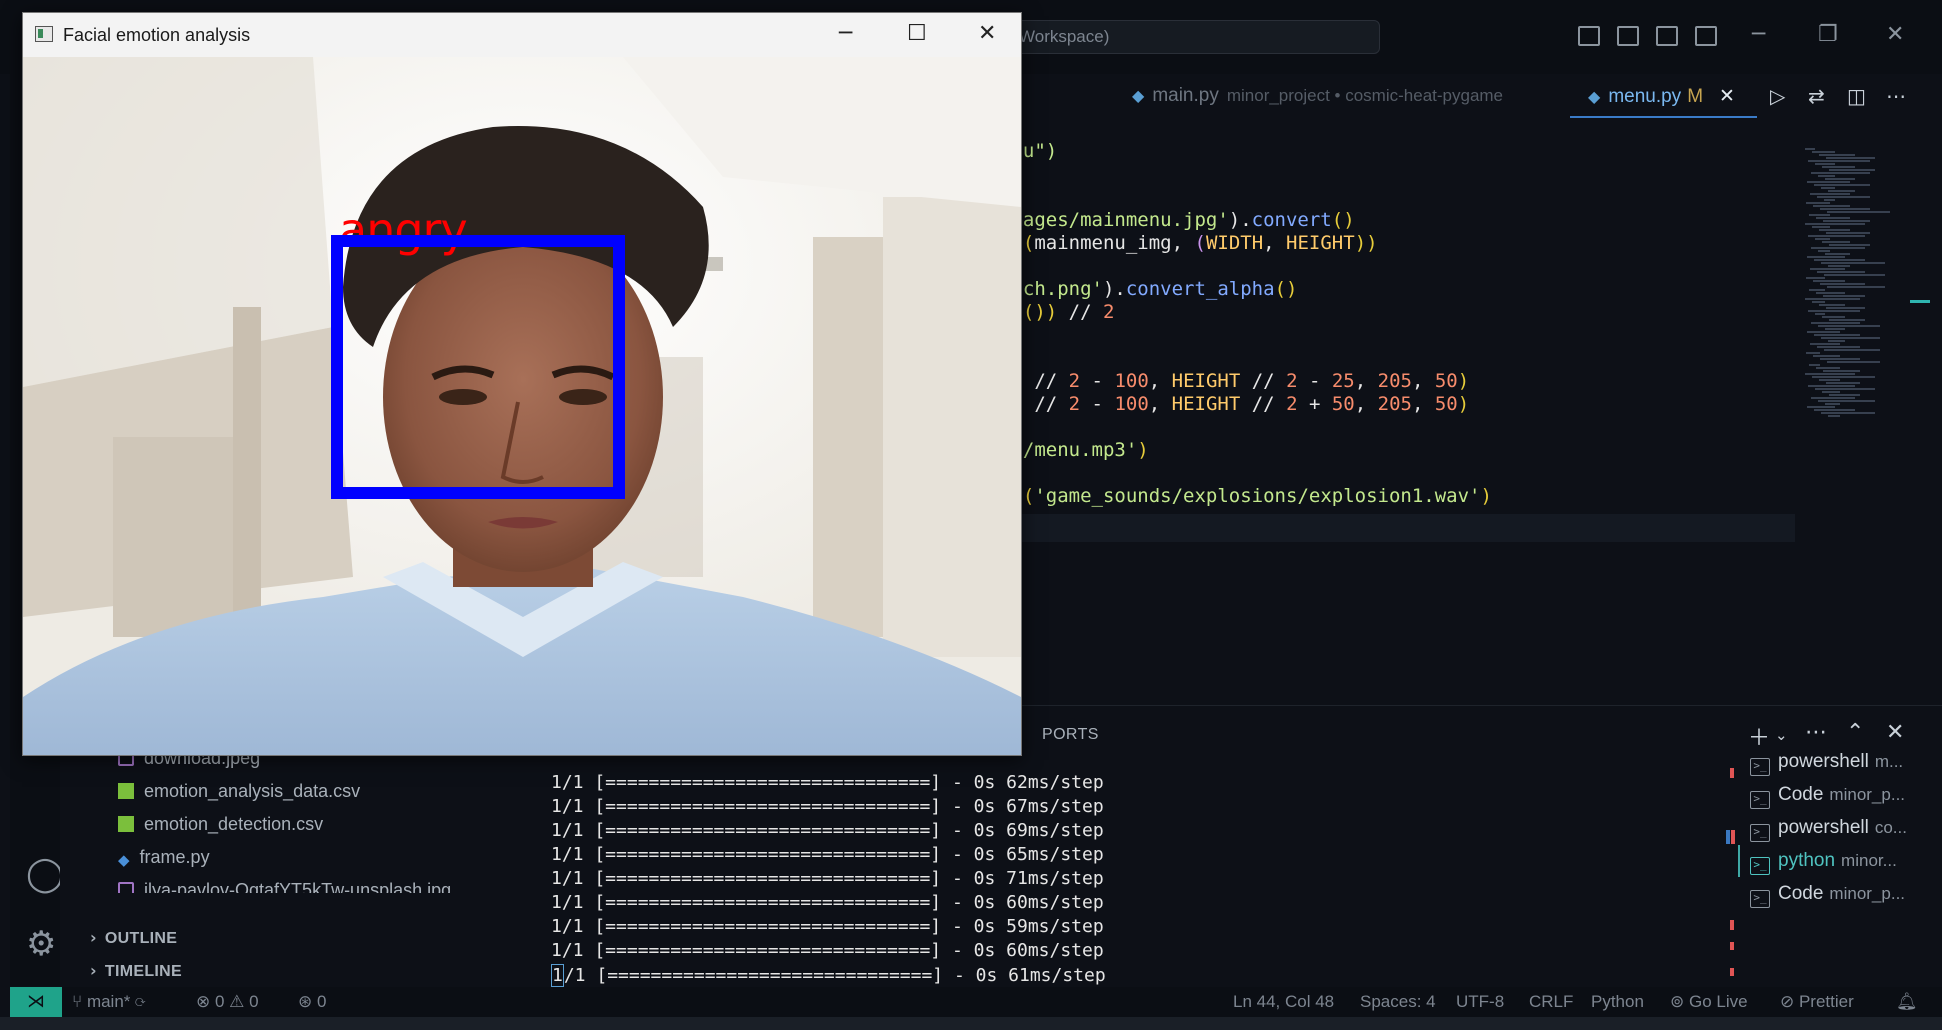 The width and height of the screenshot is (1942, 1030). What do you see at coordinates (1070, 735) in the screenshot?
I see `tab-ports: PORTS` at bounding box center [1070, 735].